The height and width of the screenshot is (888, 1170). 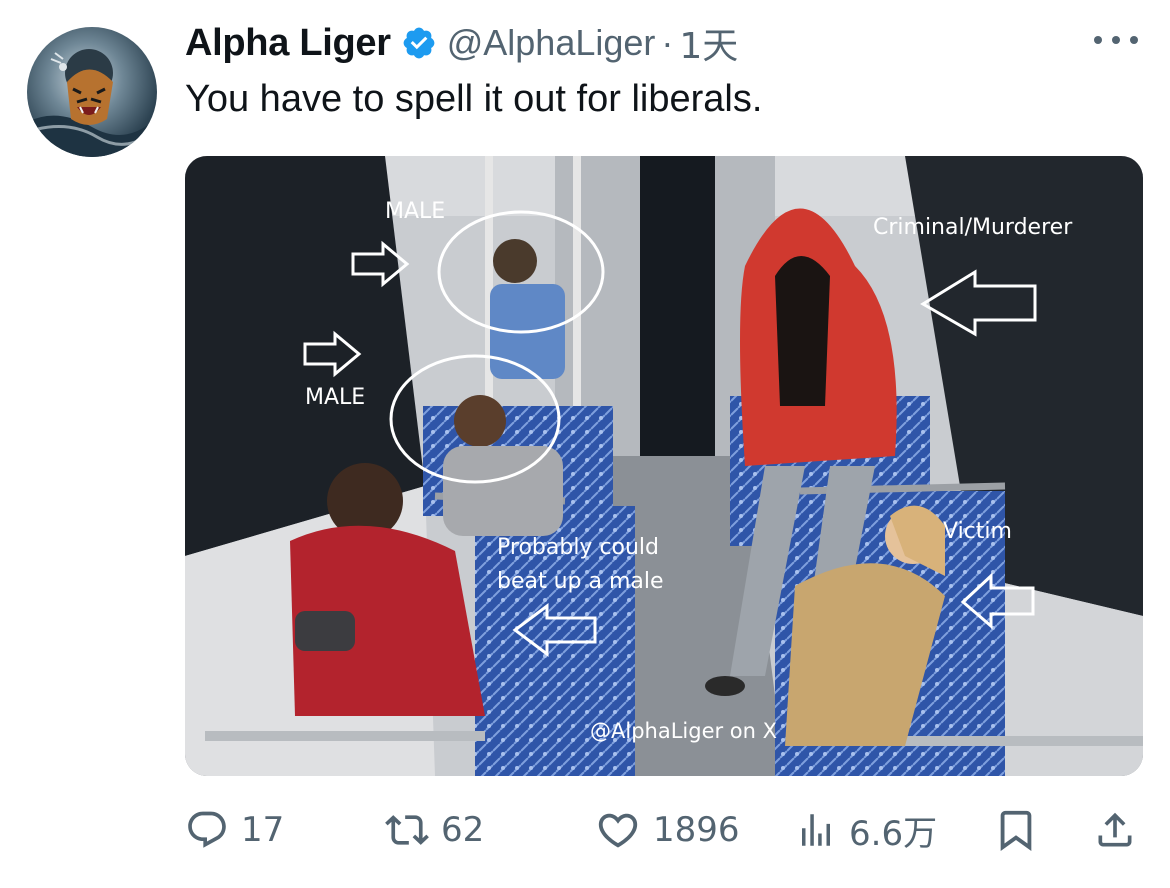 I want to click on like-button: 1896, so click(x=667, y=830).